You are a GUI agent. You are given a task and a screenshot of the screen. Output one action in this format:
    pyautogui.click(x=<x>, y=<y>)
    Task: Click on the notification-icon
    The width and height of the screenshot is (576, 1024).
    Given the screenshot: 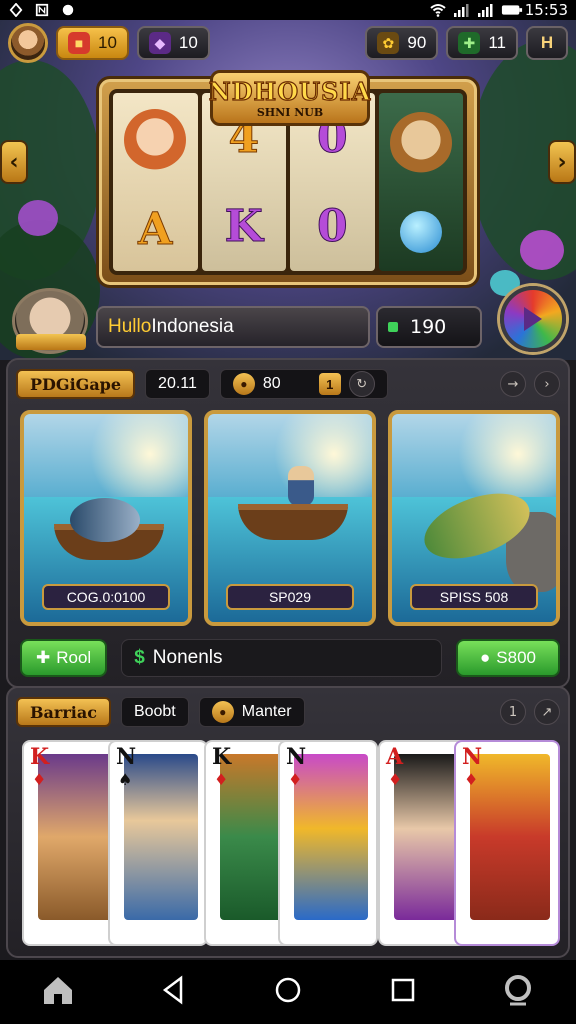 What is the action you would take?
    pyautogui.click(x=16, y=10)
    